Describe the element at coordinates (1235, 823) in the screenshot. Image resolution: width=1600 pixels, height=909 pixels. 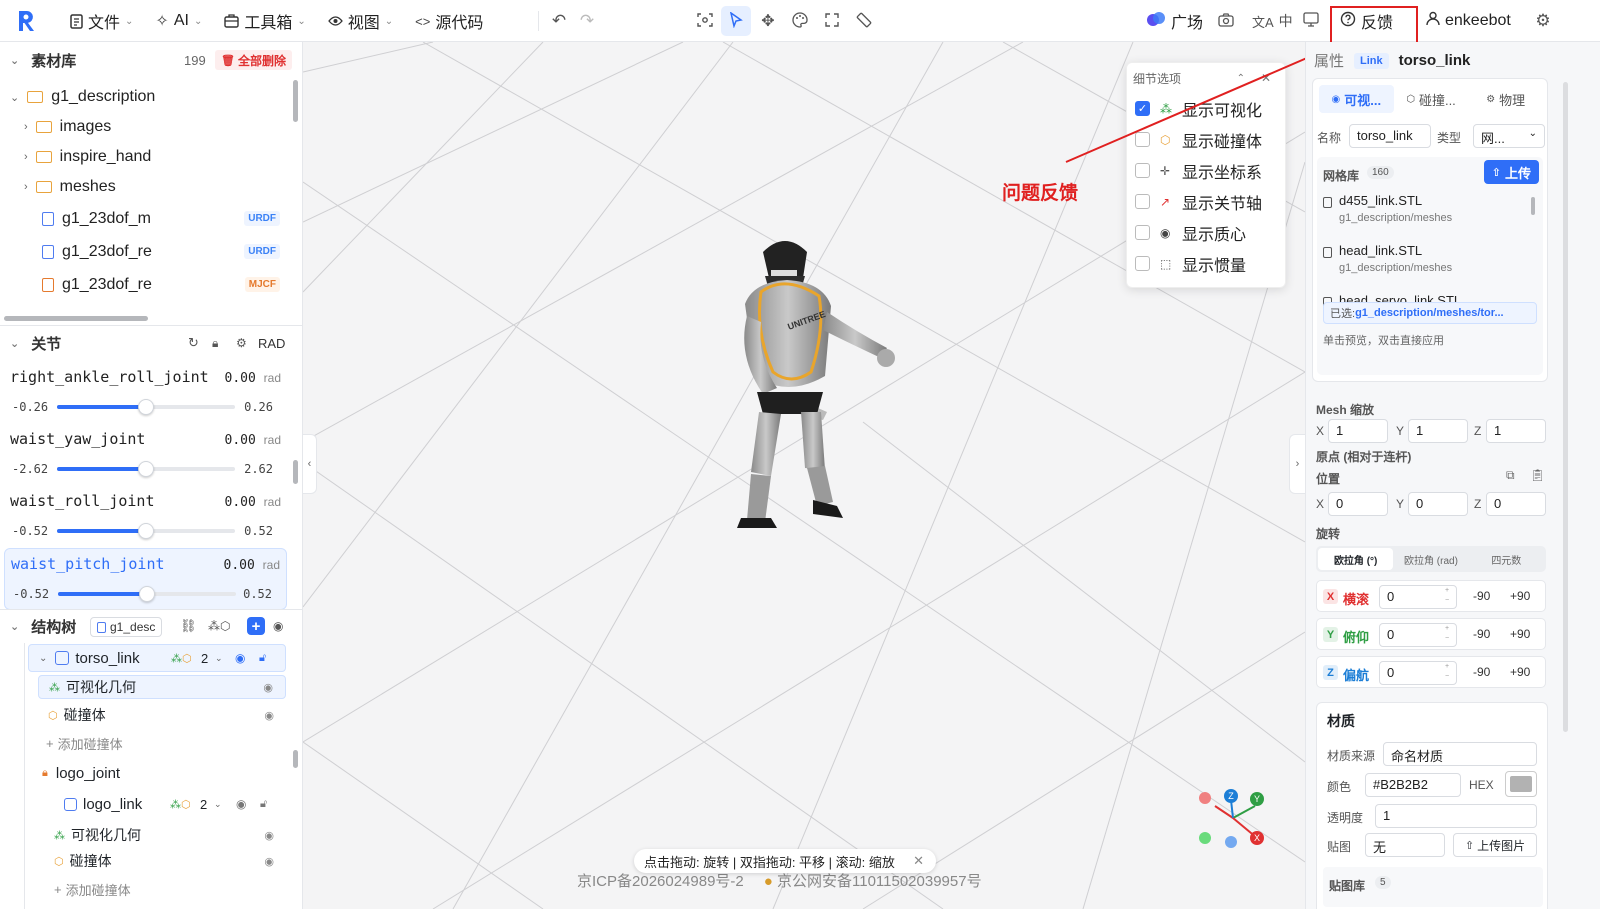
I see `axis-gizmo: Y Z X` at that location.